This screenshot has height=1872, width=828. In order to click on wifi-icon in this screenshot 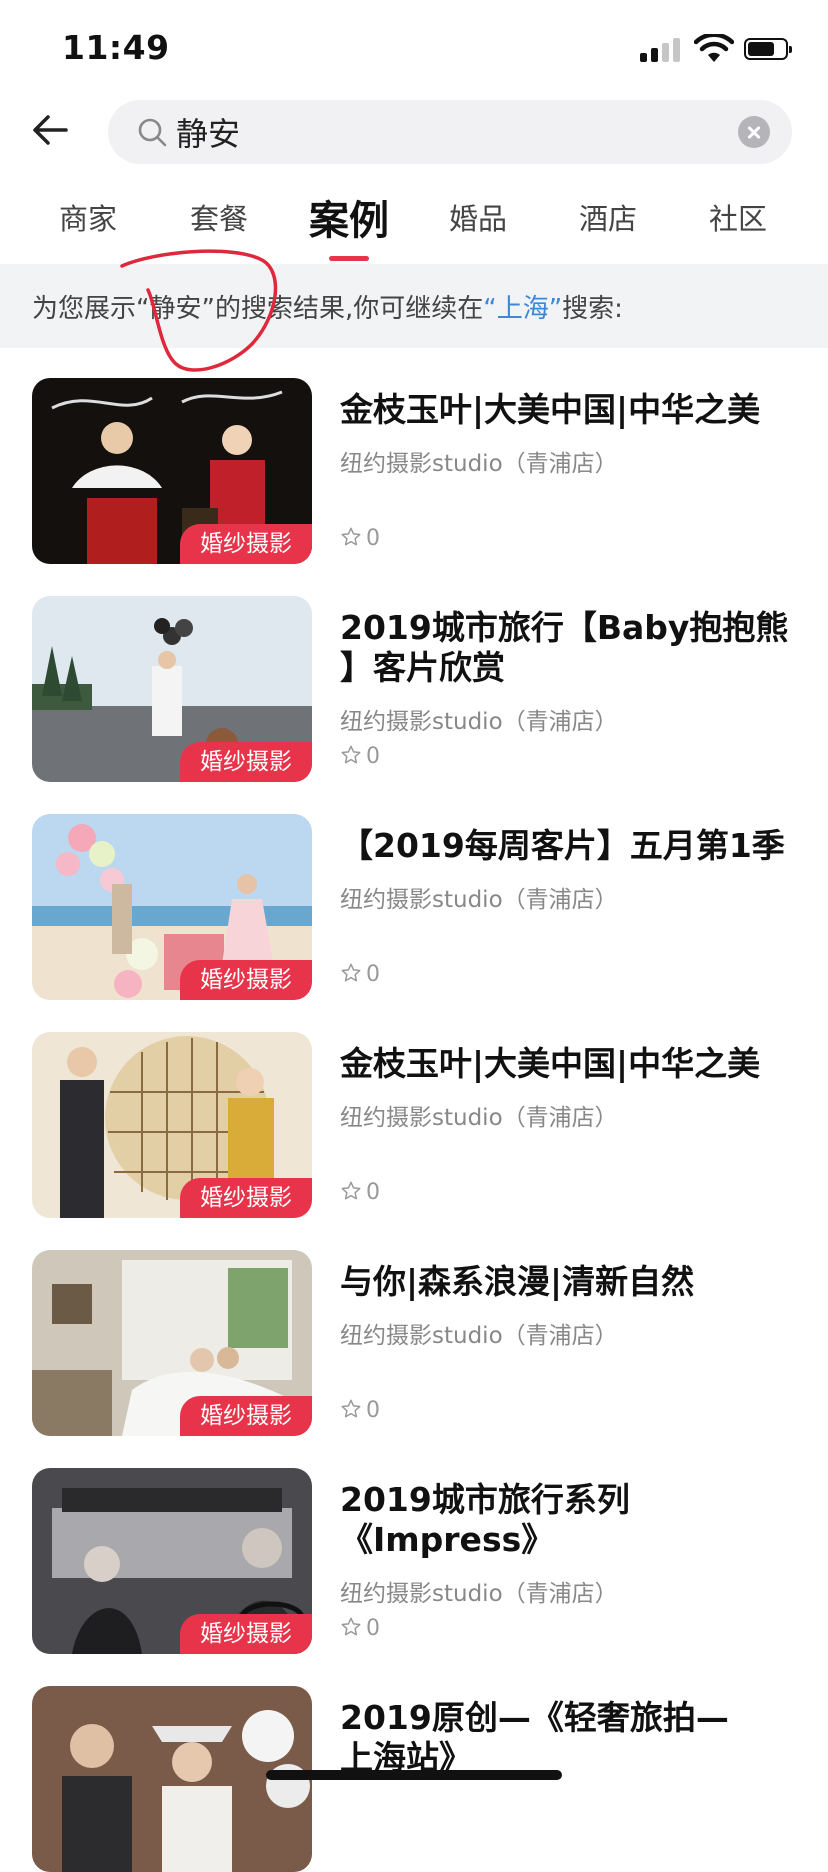, I will do `click(714, 48)`.